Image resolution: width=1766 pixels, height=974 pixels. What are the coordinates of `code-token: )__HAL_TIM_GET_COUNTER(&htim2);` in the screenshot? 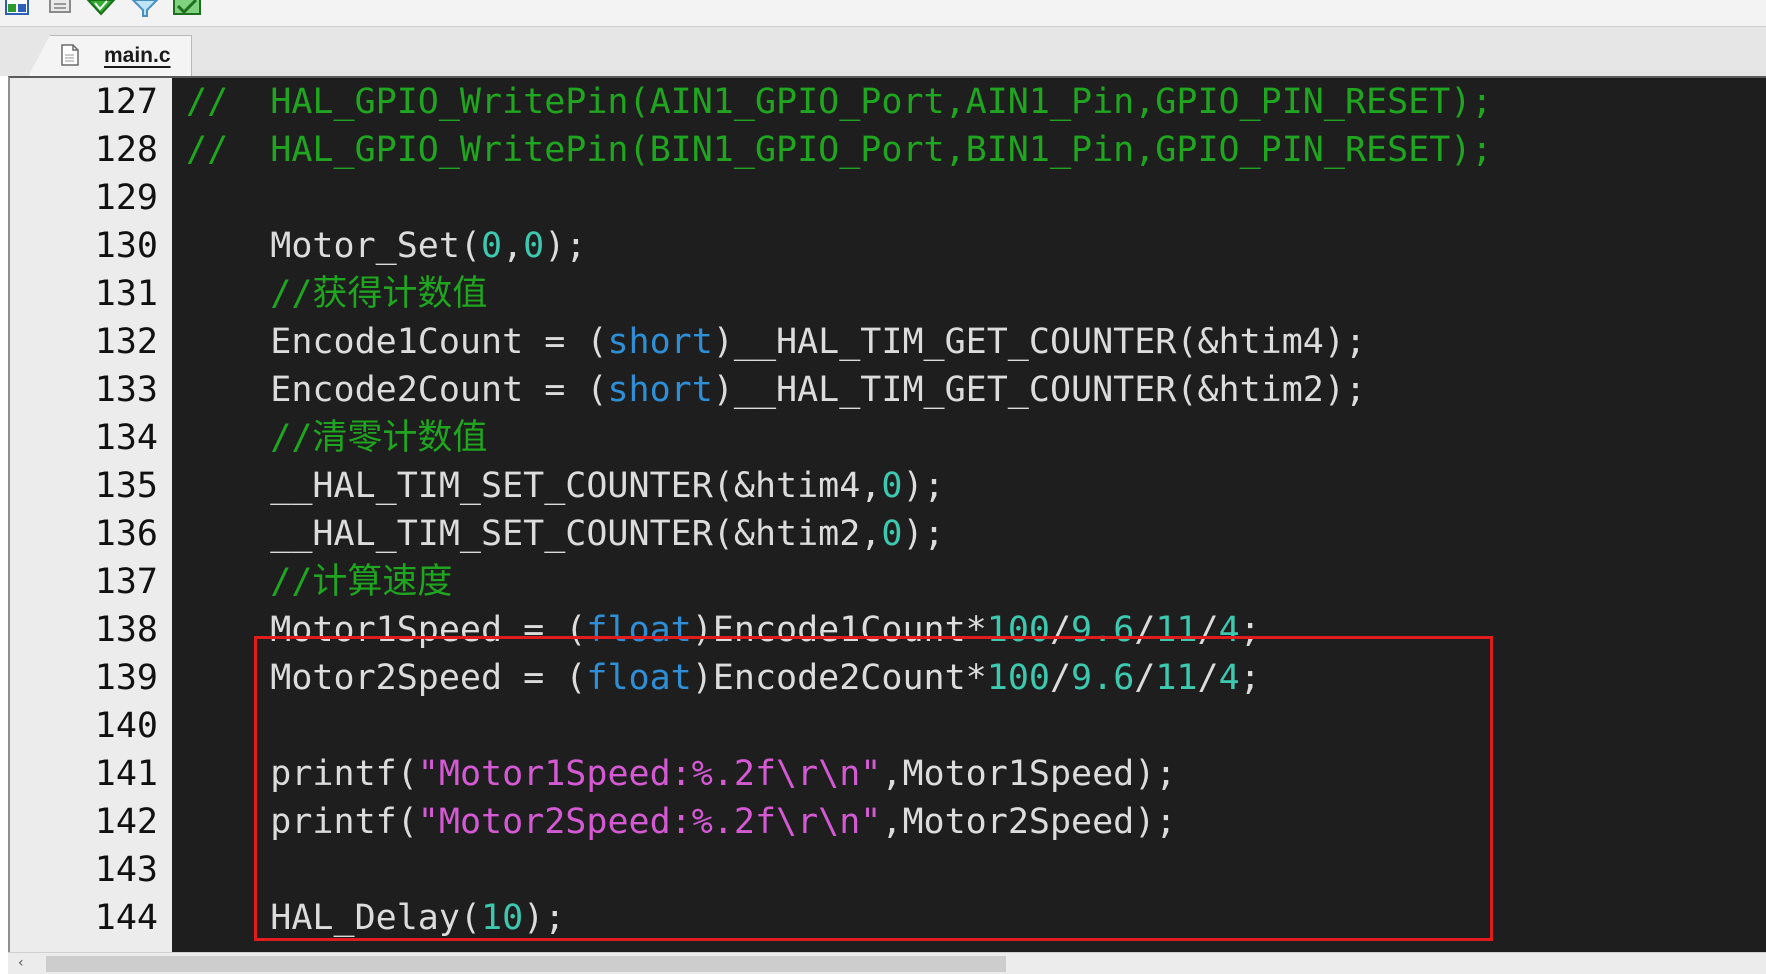 It's located at (1039, 390).